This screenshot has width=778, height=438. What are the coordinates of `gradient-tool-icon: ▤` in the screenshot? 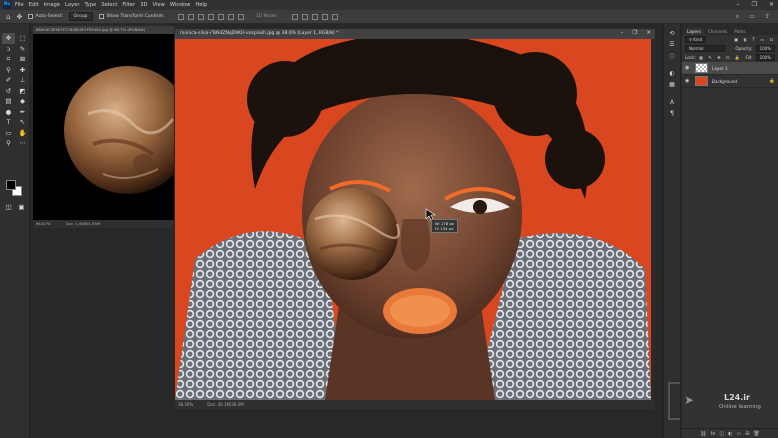 It's located at (8, 101).